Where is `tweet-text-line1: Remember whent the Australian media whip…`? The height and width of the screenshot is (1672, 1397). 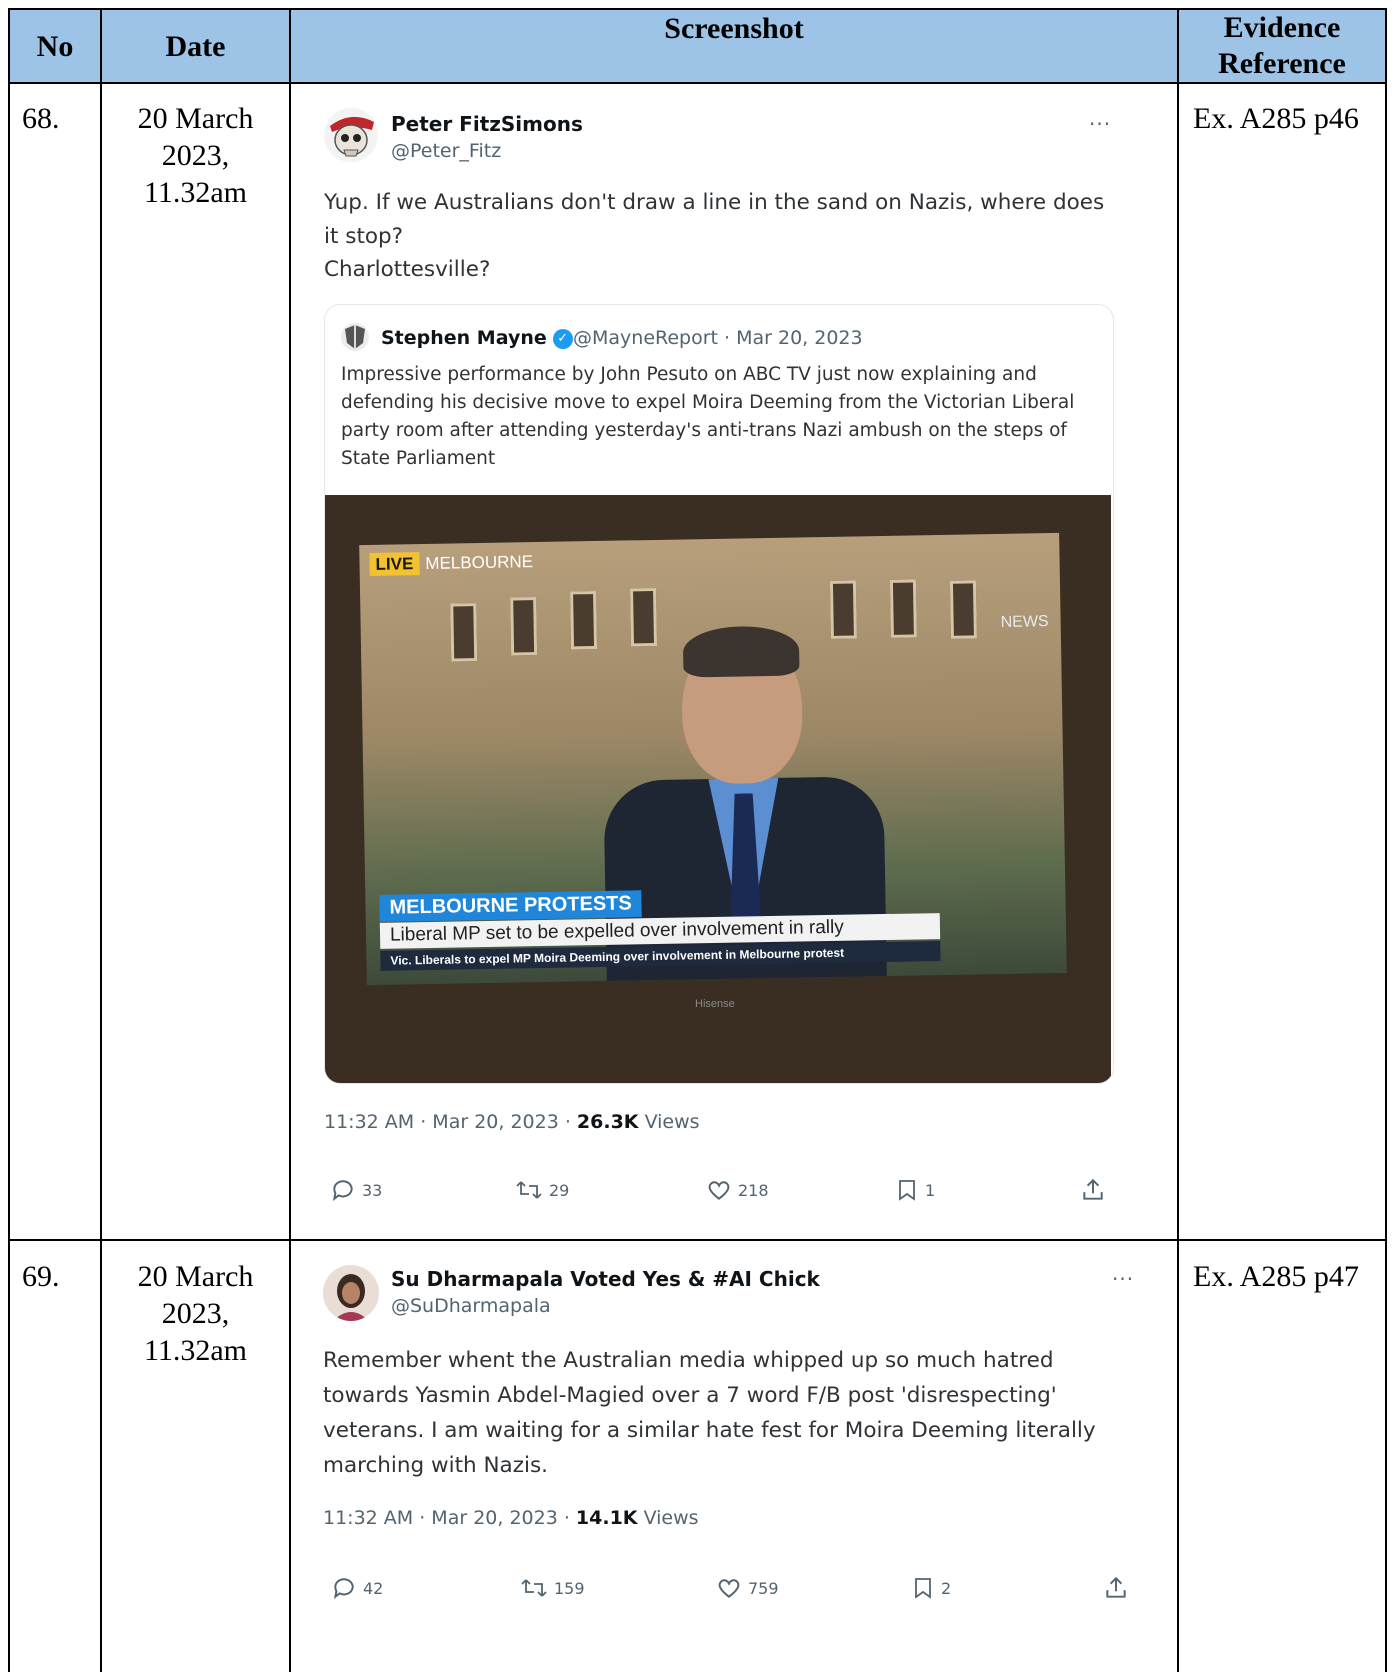
tweet-text-line1: Remember whent the Australian media whip… is located at coordinates (688, 1360).